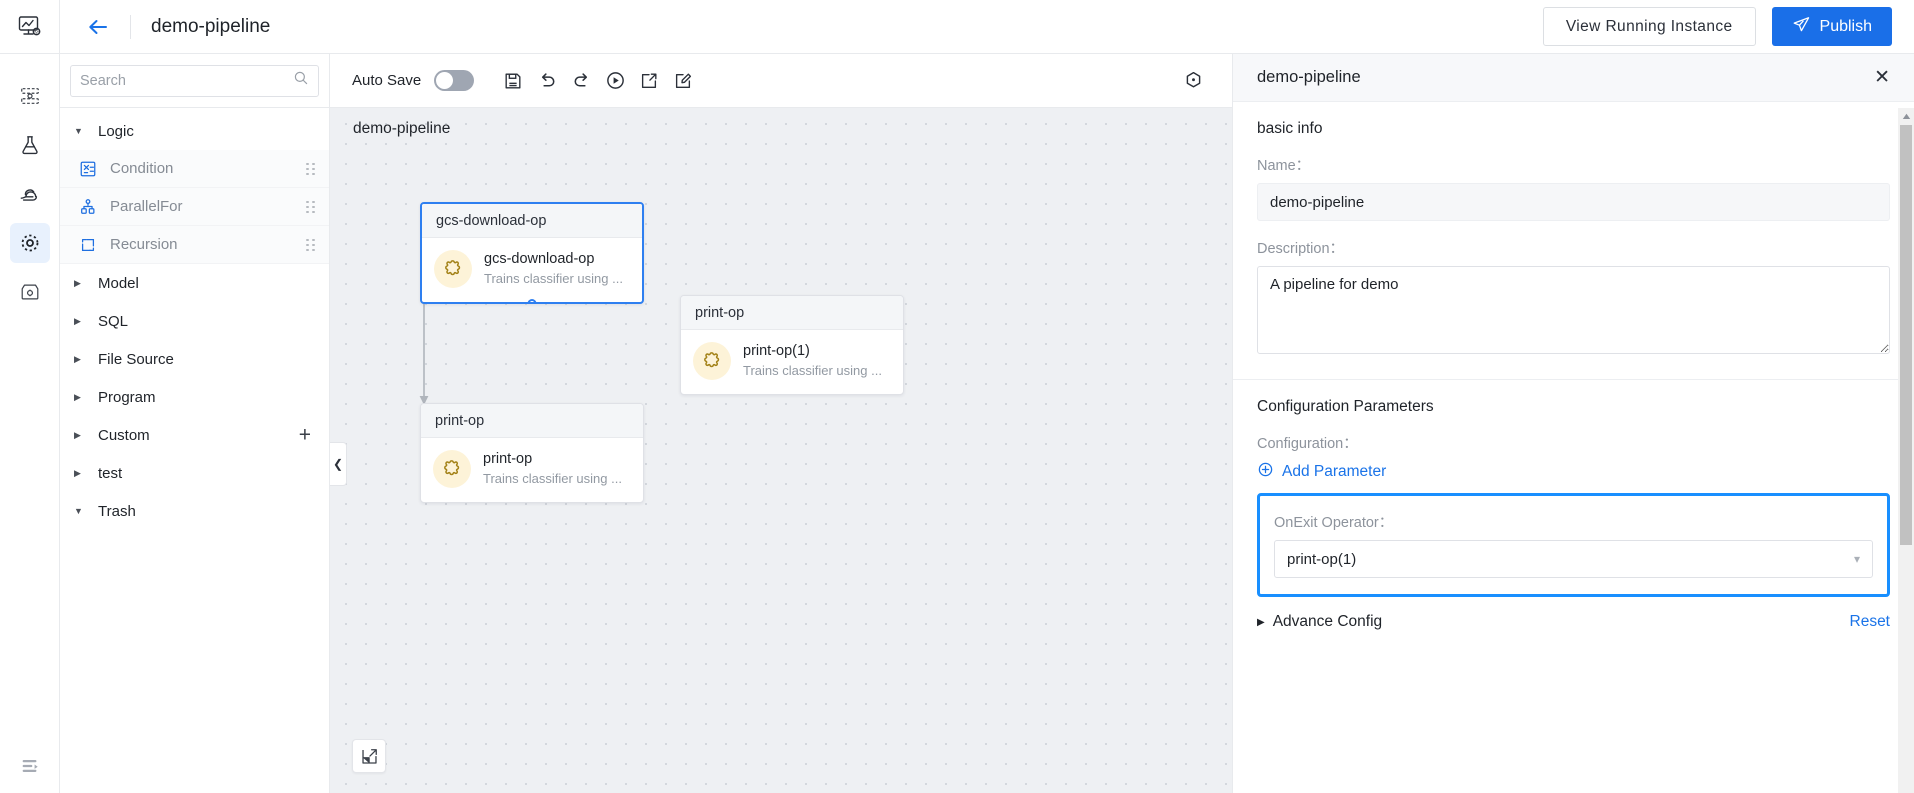  I want to click on undo-icon, so click(547, 81).